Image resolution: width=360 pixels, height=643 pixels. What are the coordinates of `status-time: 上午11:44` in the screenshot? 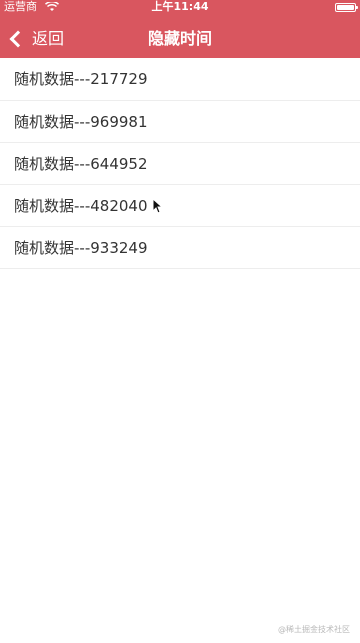 It's located at (180, 6).